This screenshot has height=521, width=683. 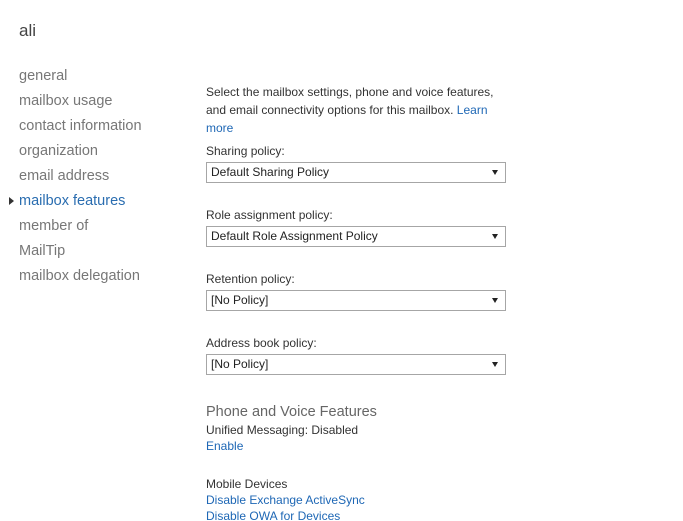 I want to click on retention-policy-label: Retention policy:, so click(x=250, y=279).